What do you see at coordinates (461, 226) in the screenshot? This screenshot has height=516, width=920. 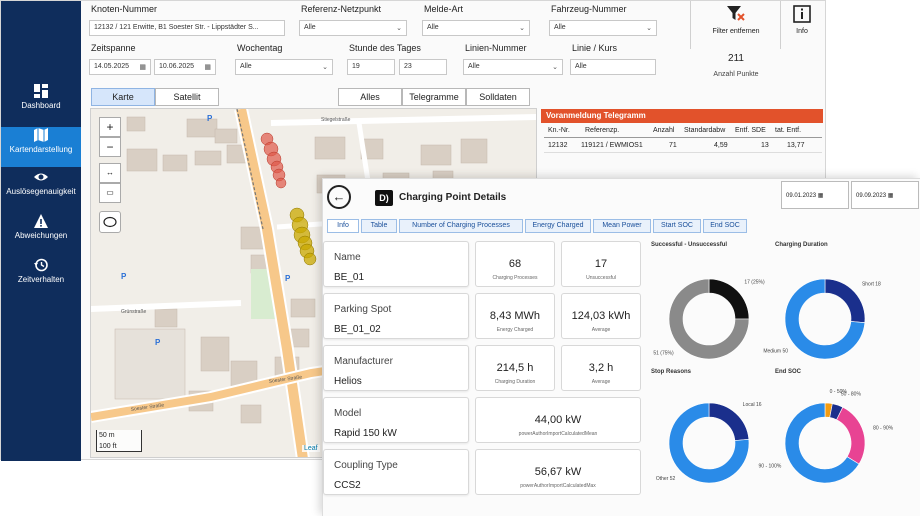 I see `tab-charging-processes: Number of Charging Processes` at bounding box center [461, 226].